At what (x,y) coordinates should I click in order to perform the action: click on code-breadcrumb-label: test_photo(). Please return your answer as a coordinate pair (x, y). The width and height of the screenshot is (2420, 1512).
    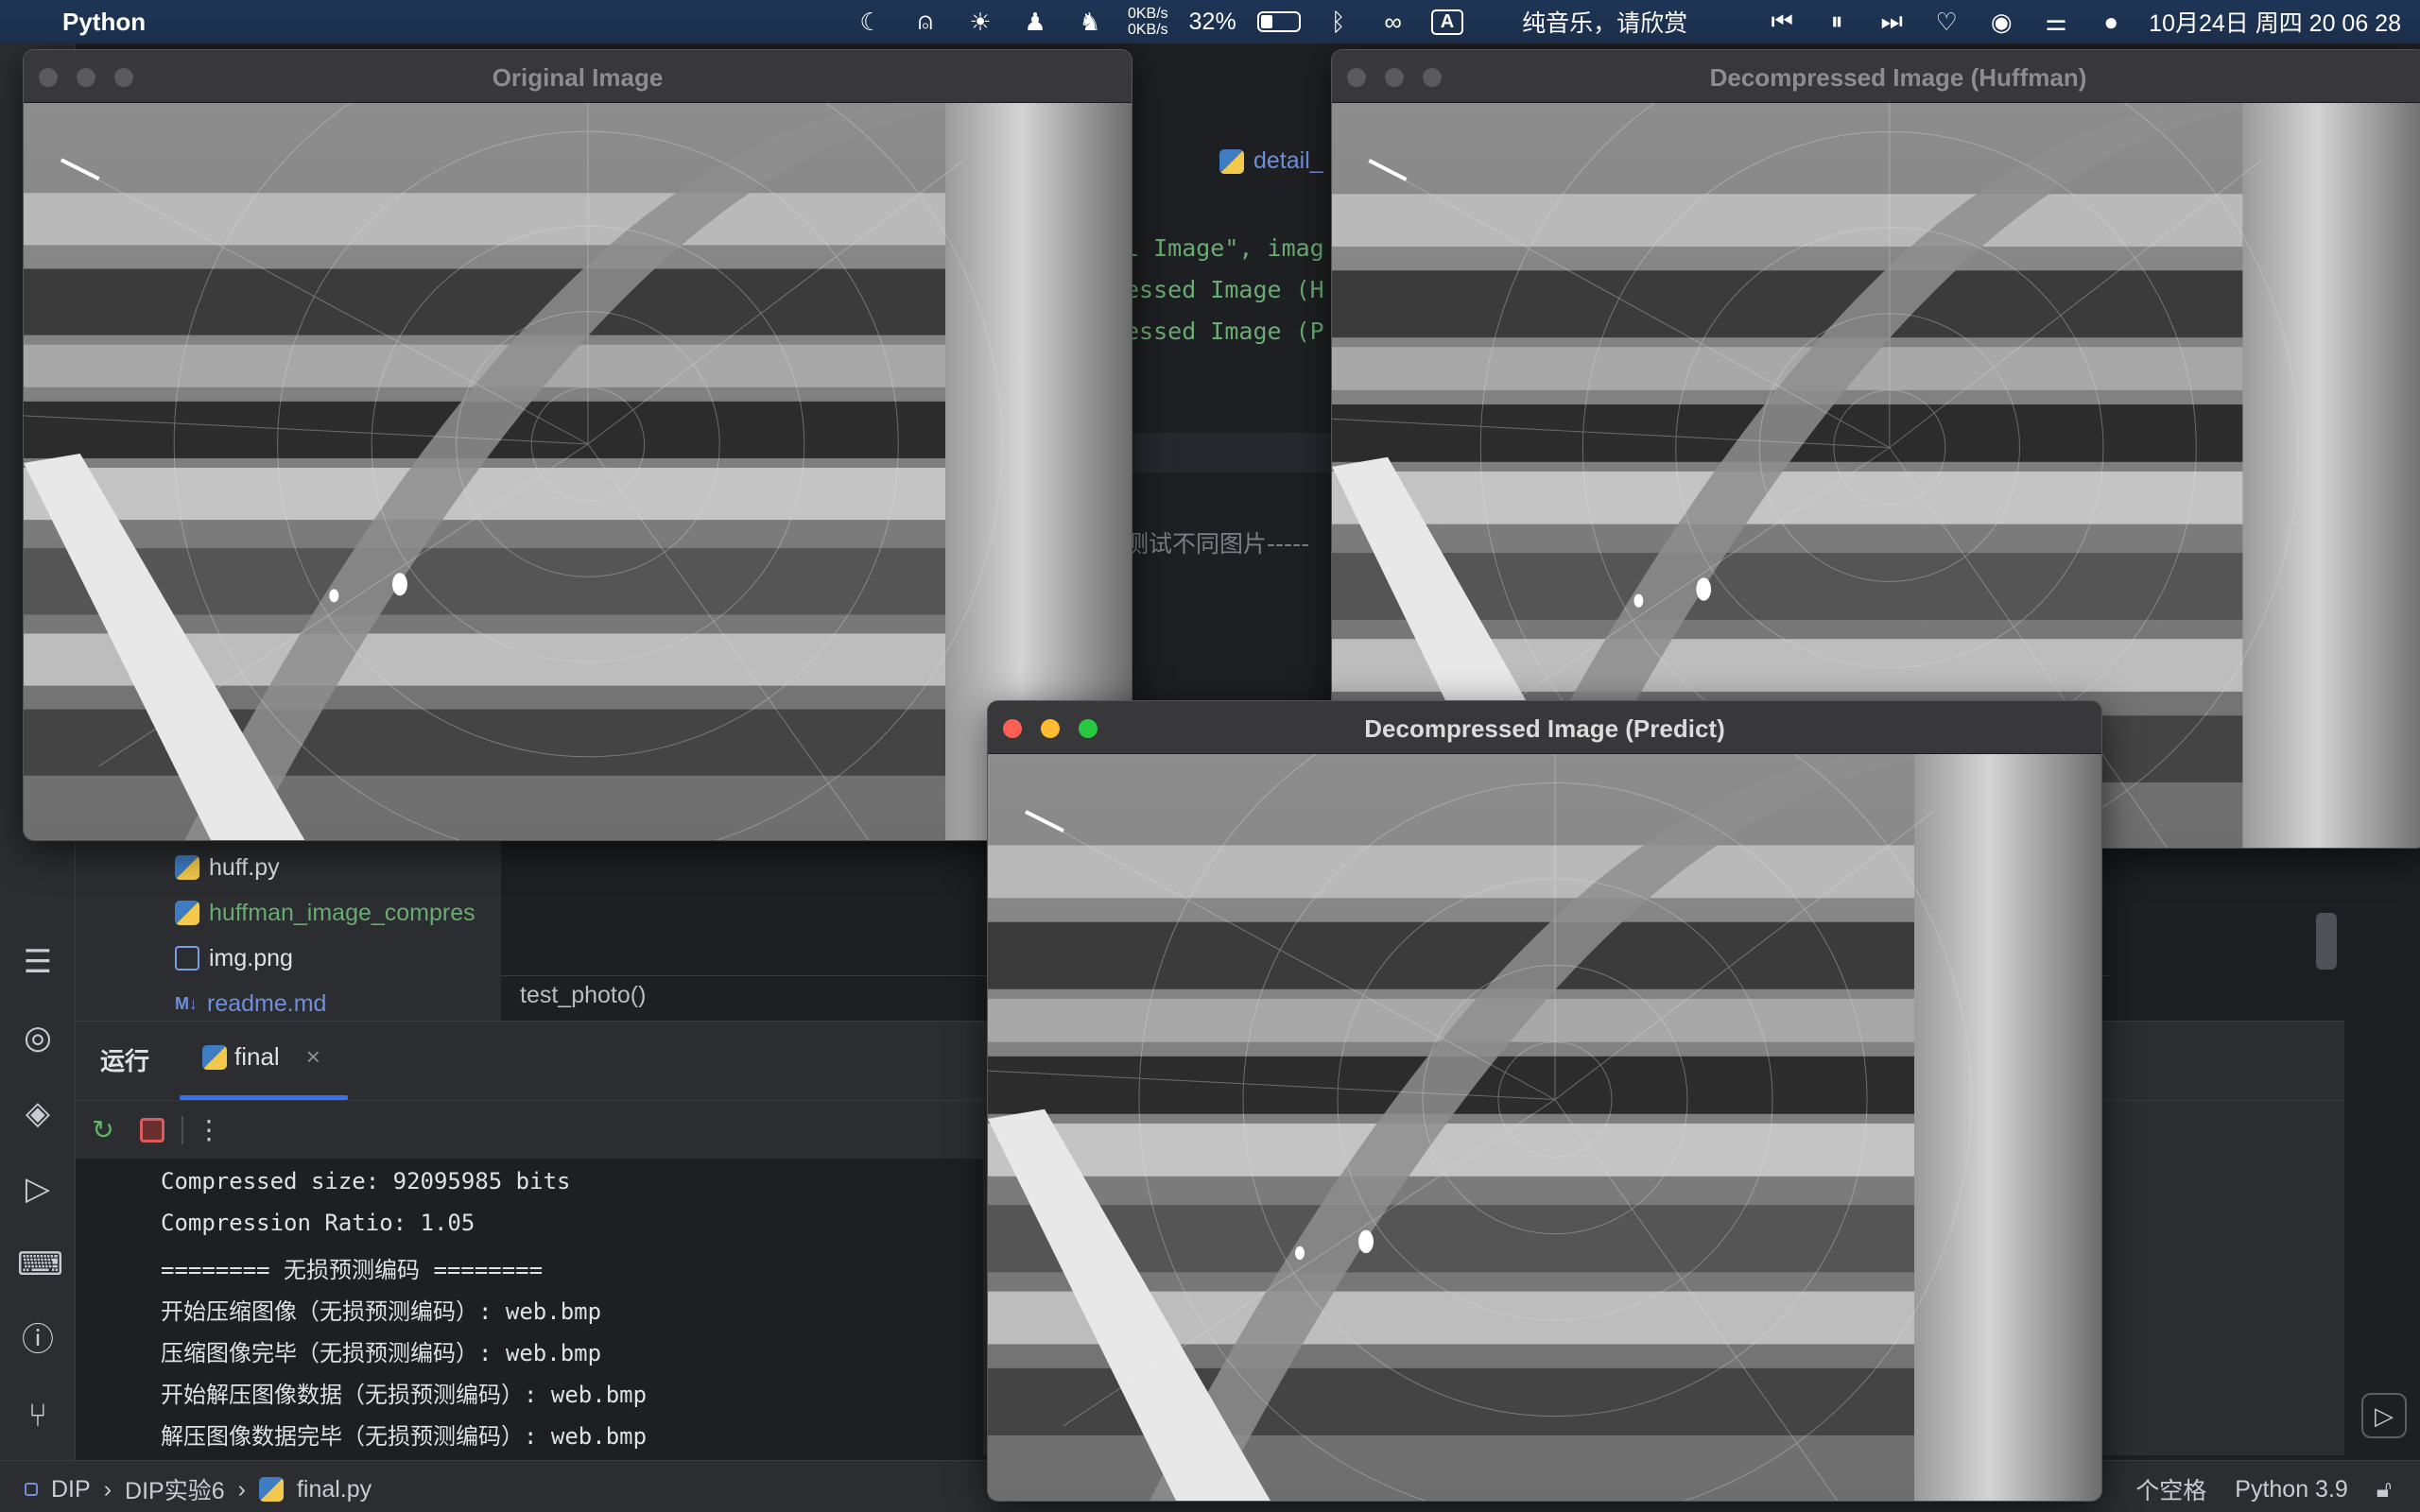
    Looking at the image, I should click on (583, 995).